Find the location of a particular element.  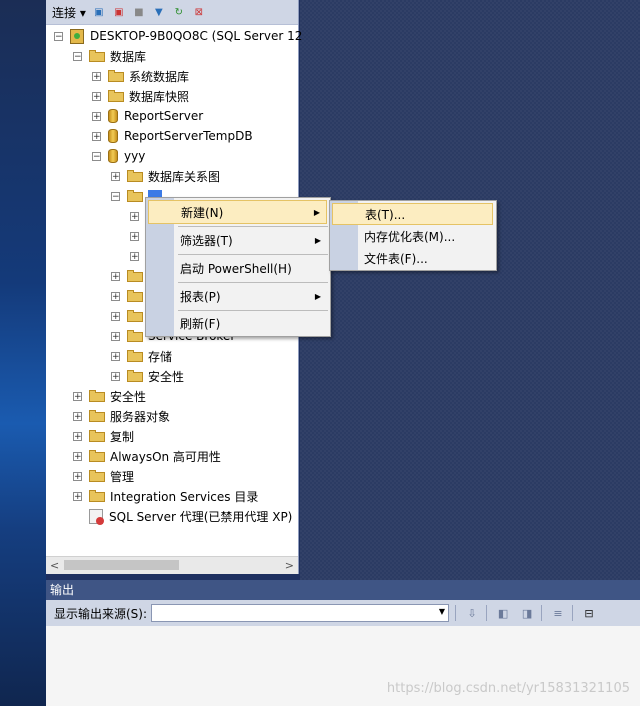

refresh-icon: ↻ is located at coordinates (179, 12).